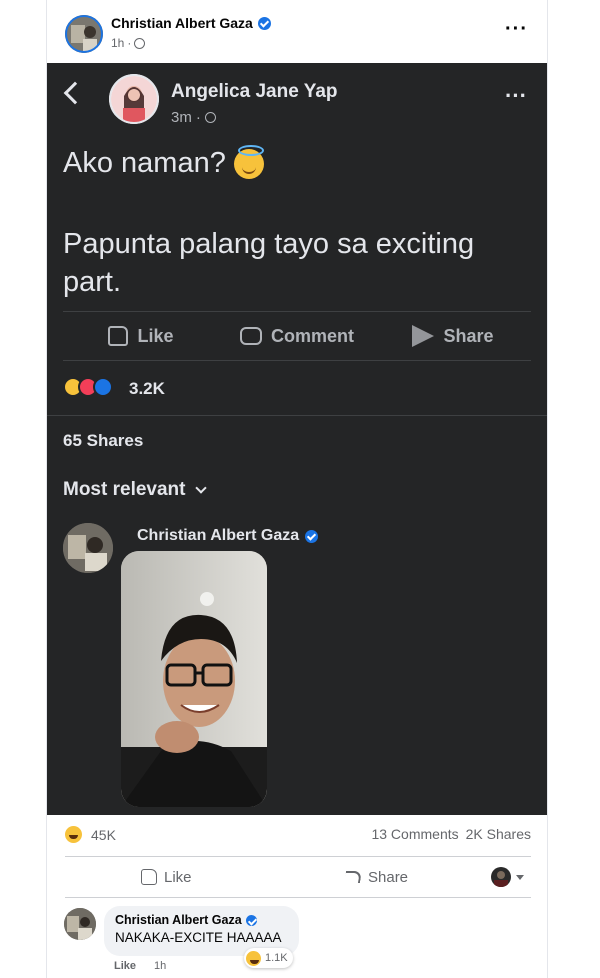 The image size is (600, 978). I want to click on shared-shares-count: 65 Shares, so click(103, 440).